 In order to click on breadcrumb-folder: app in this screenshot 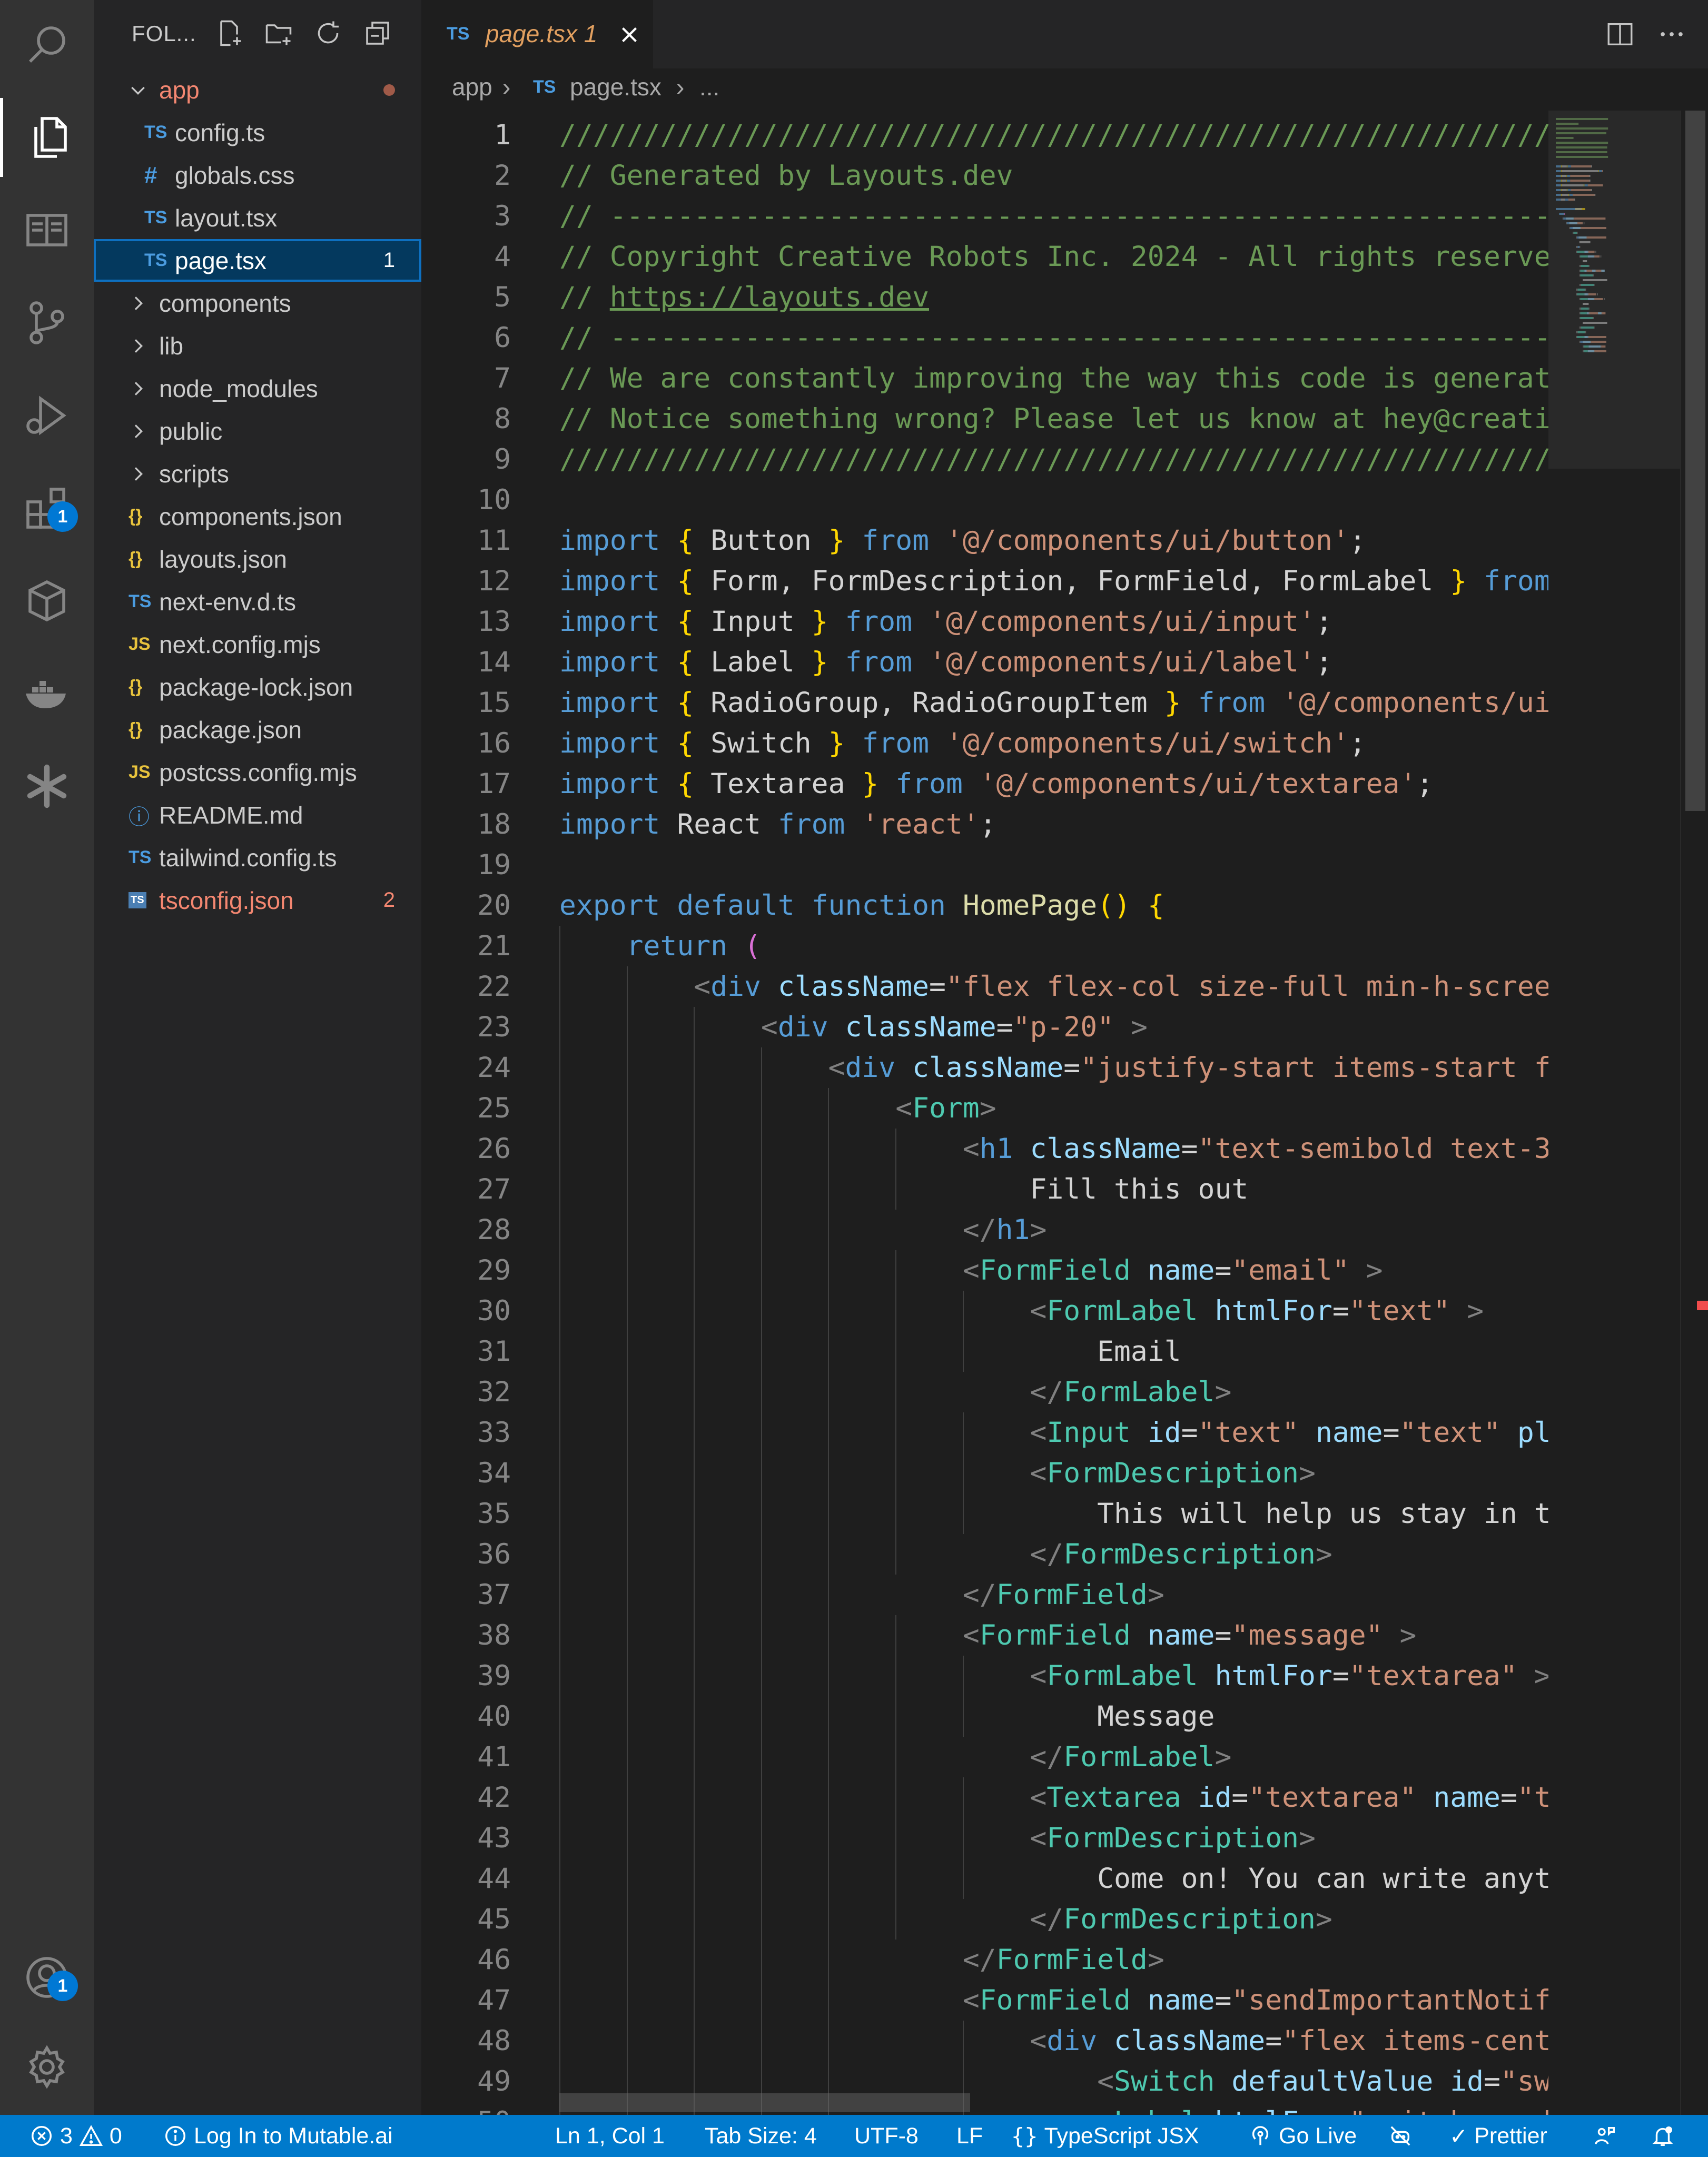, I will do `click(472, 87)`.